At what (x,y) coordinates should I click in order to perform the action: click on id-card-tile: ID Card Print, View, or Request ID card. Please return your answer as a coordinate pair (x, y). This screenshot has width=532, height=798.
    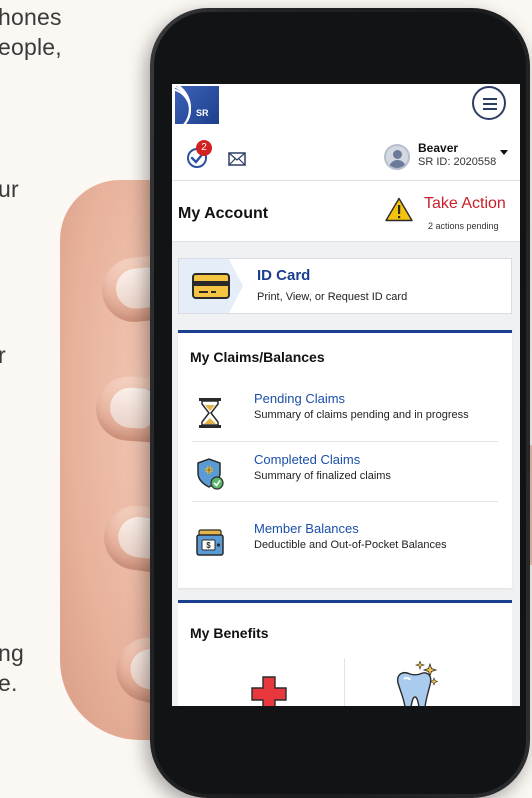
    Looking at the image, I should click on (345, 286).